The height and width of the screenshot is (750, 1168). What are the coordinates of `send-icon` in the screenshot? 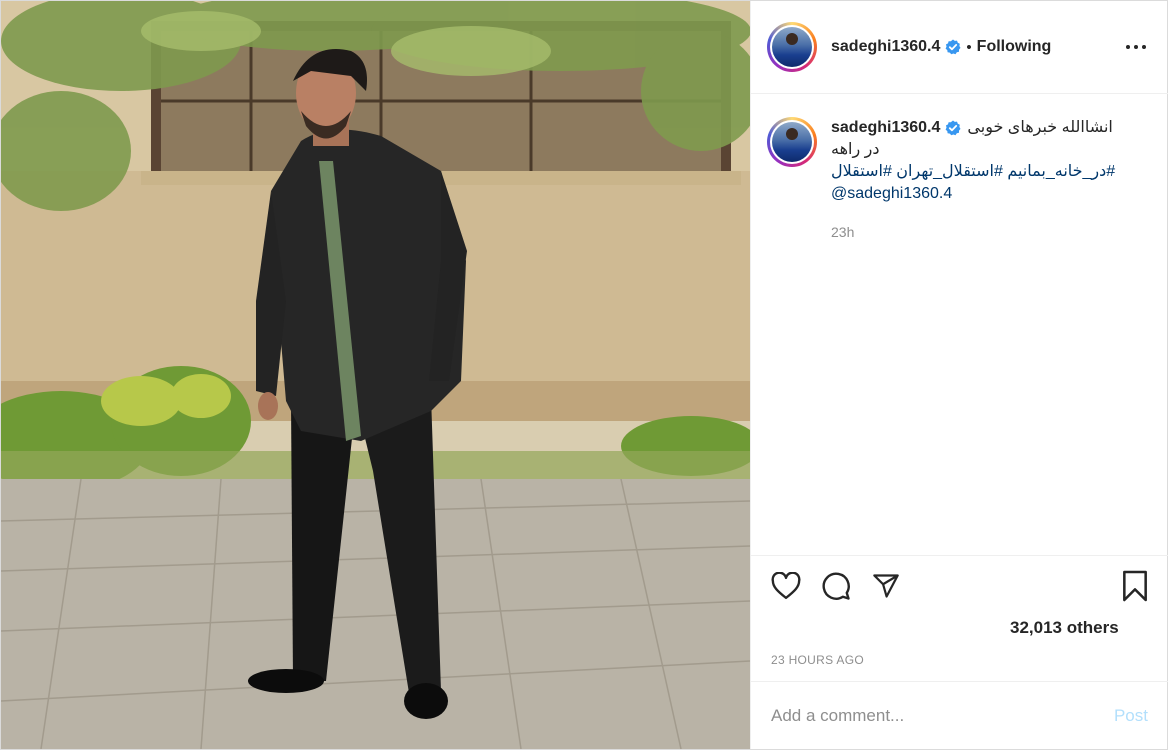 It's located at (886, 586).